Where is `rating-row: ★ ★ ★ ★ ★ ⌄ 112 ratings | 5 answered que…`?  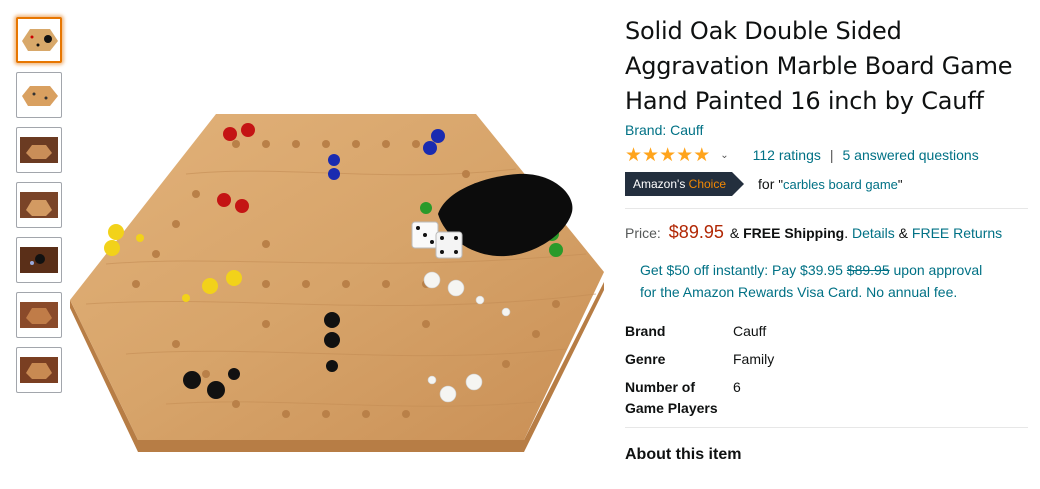
rating-row: ★ ★ ★ ★ ★ ⌄ 112 ratings | 5 answered que… is located at coordinates (827, 155).